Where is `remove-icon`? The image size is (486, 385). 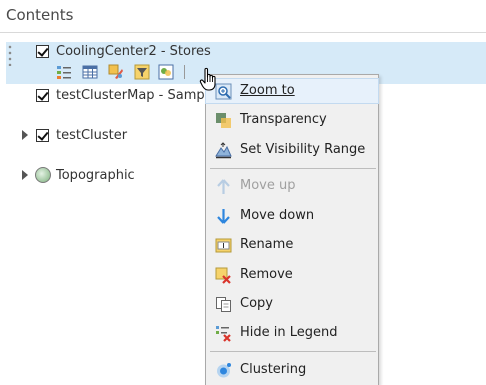 remove-icon is located at coordinates (223, 275).